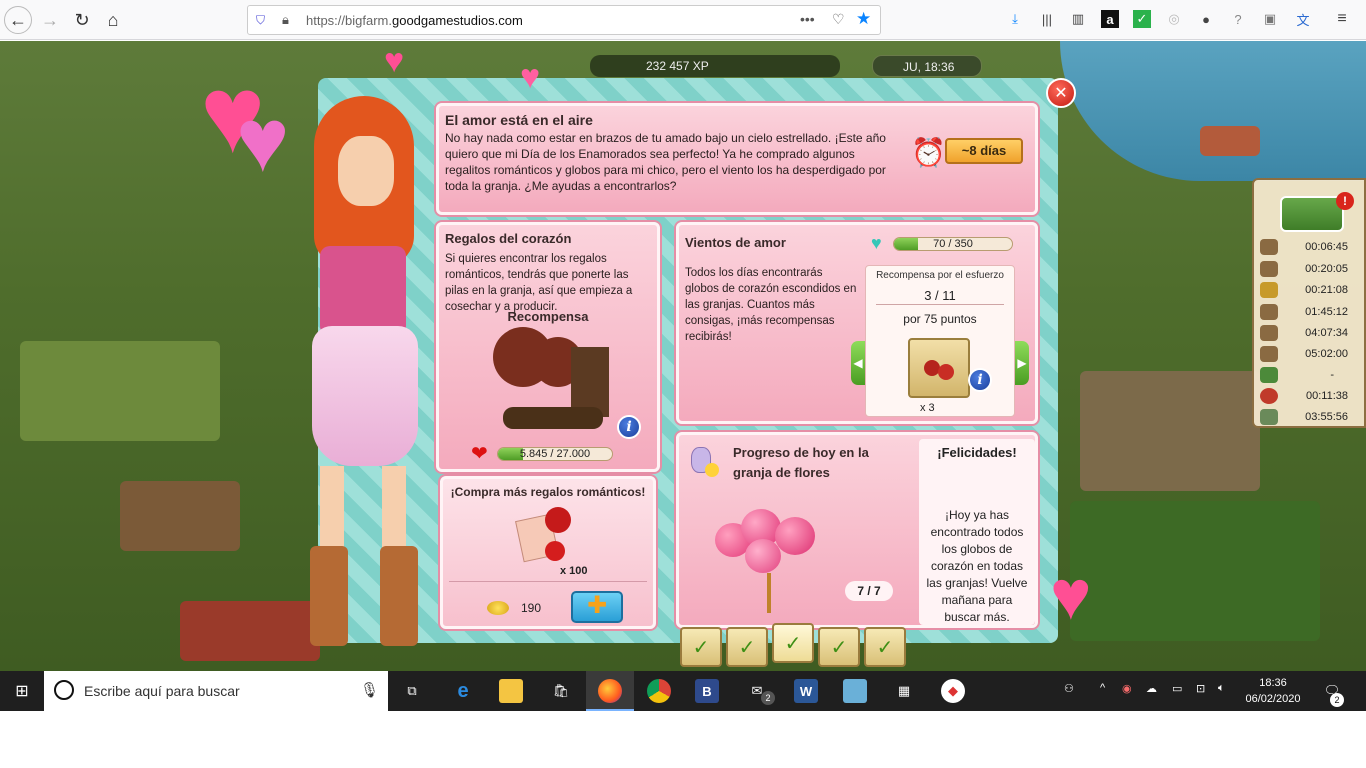 This screenshot has width=1366, height=768. Describe the element at coordinates (511, 691) in the screenshot. I see `file-explorer-icon` at that location.